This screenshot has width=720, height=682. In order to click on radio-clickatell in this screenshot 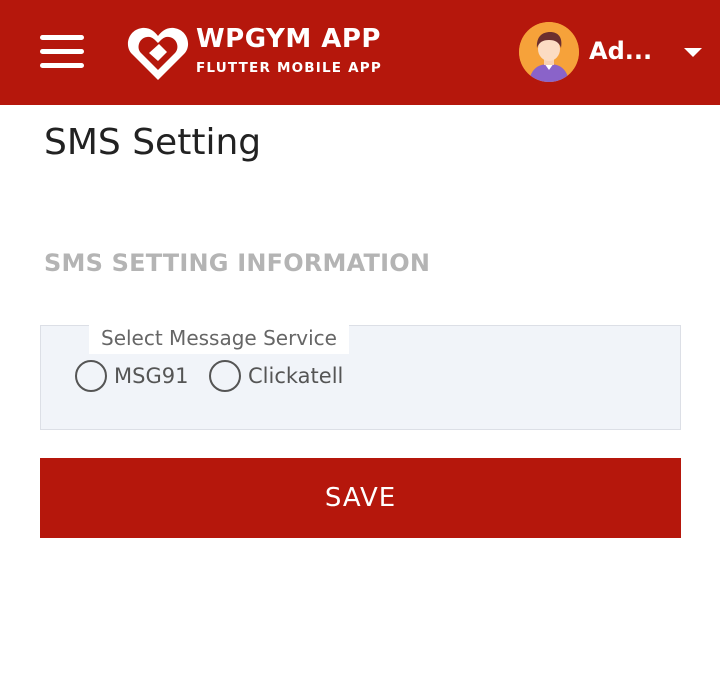, I will do `click(225, 376)`.